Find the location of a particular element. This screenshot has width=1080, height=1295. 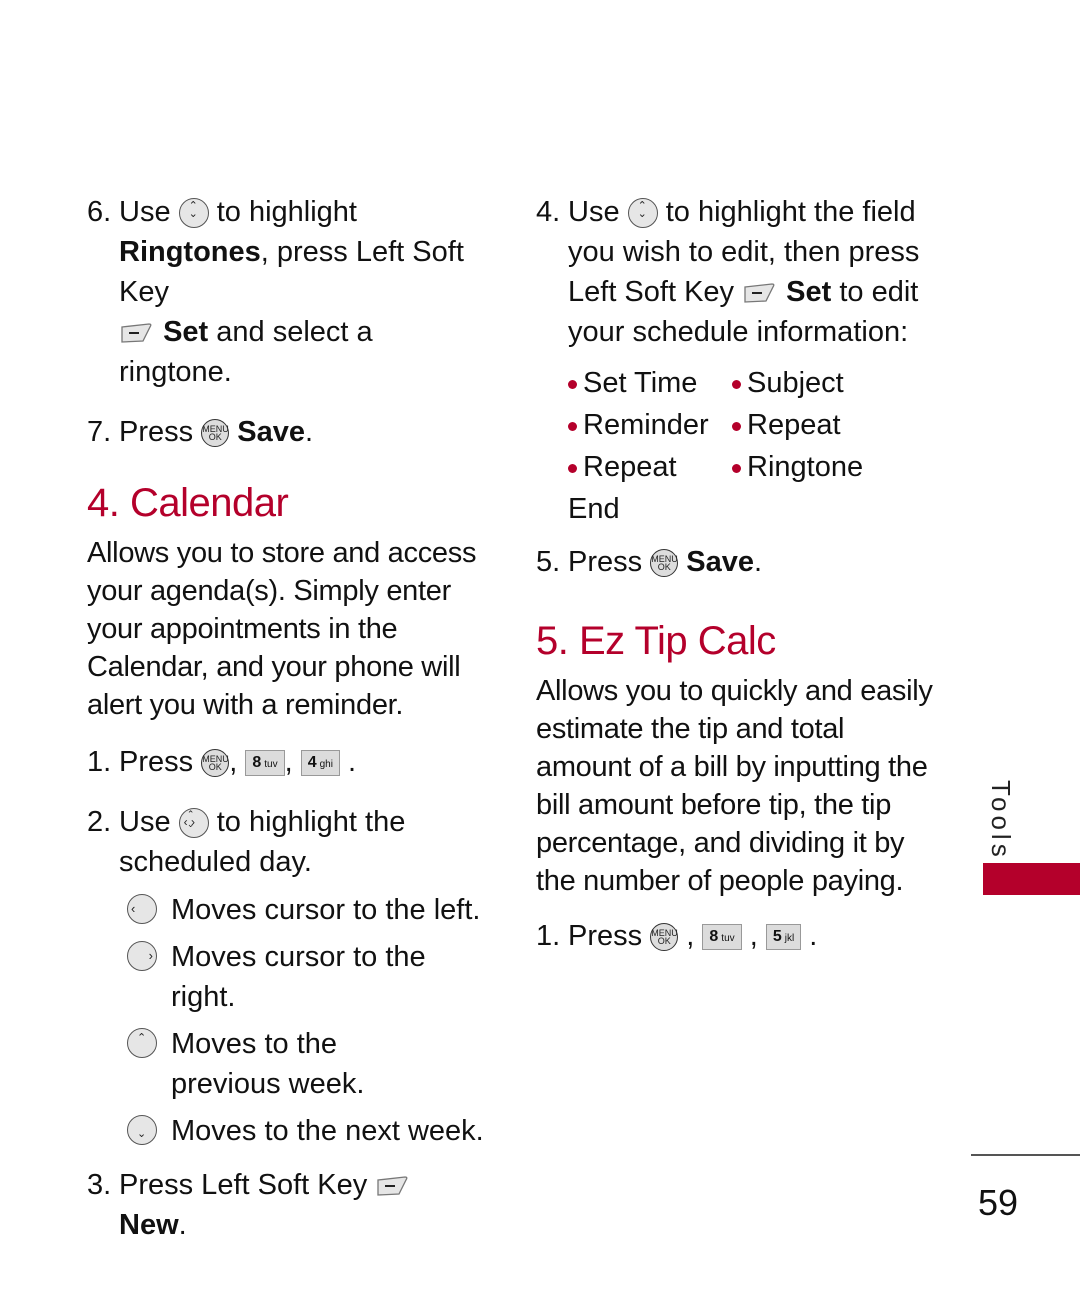

nav-item-down: Moves to the next week. is located at coordinates (307, 1131).